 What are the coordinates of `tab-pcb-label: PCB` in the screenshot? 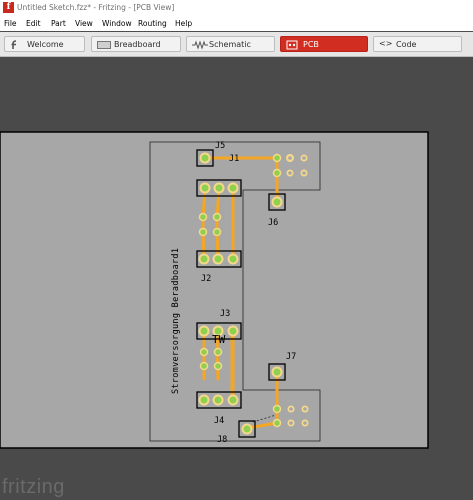 It's located at (311, 44).